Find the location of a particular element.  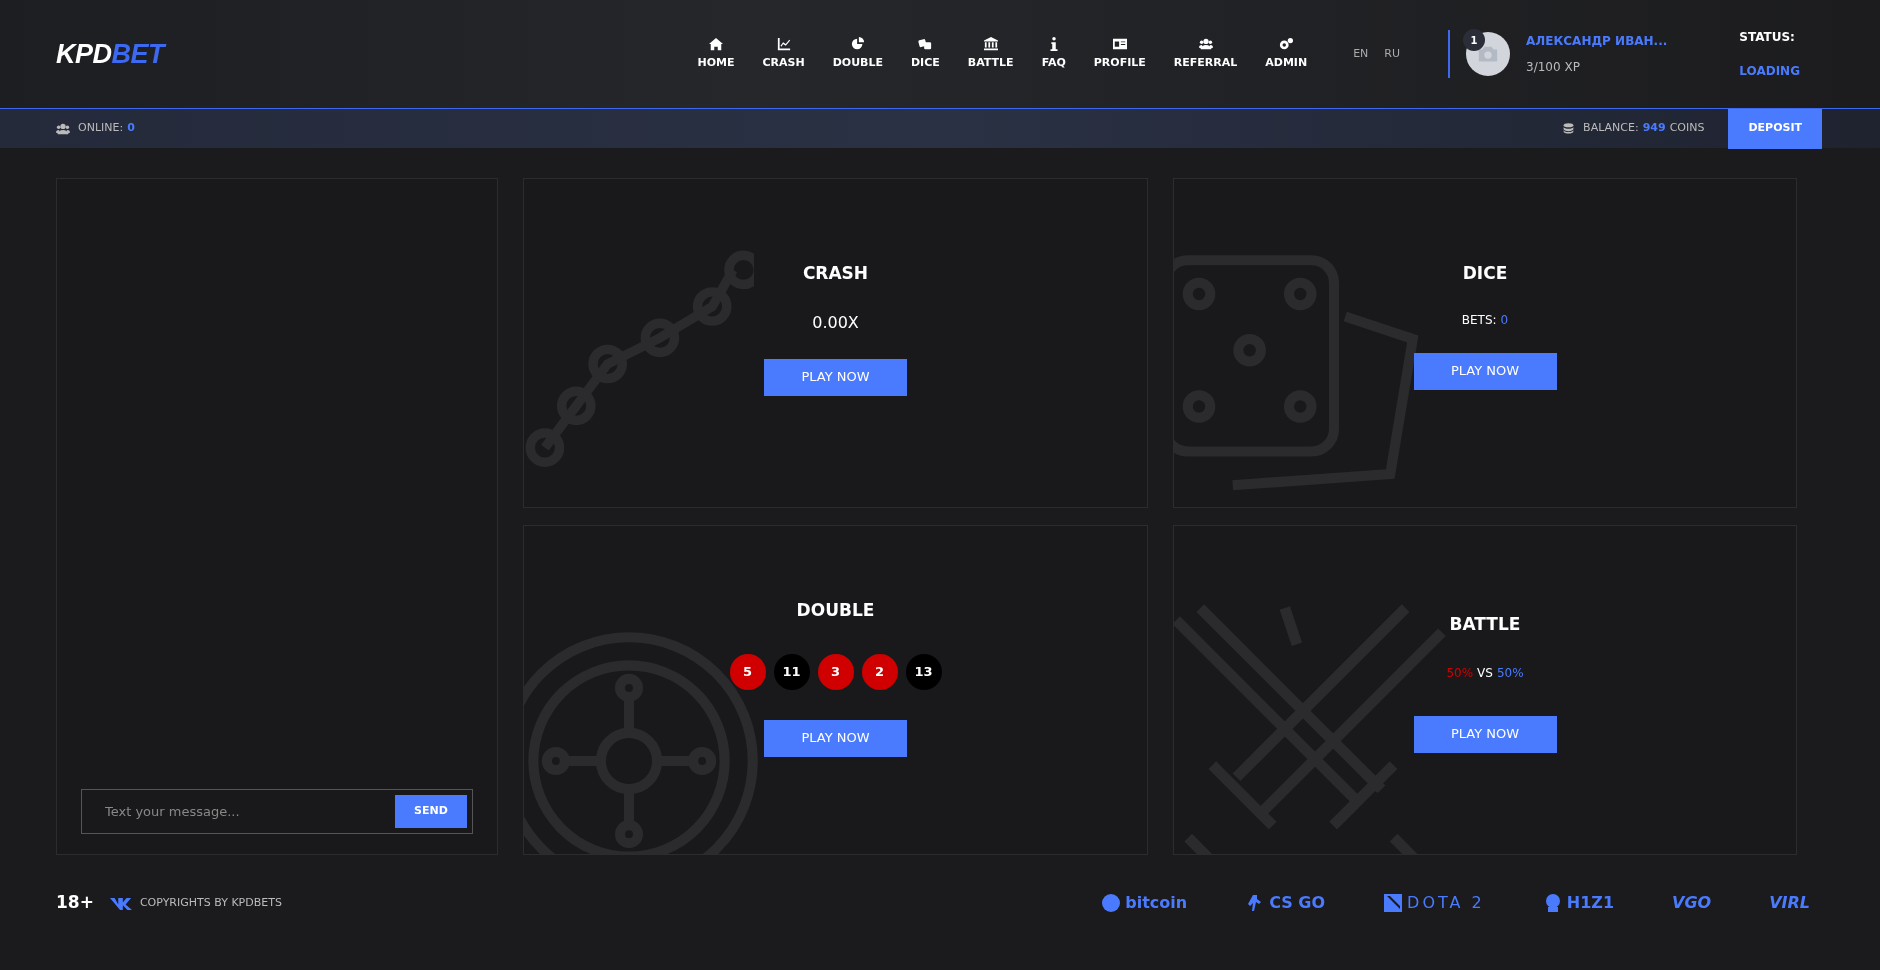

nav-link: DICE is located at coordinates (925, 54).